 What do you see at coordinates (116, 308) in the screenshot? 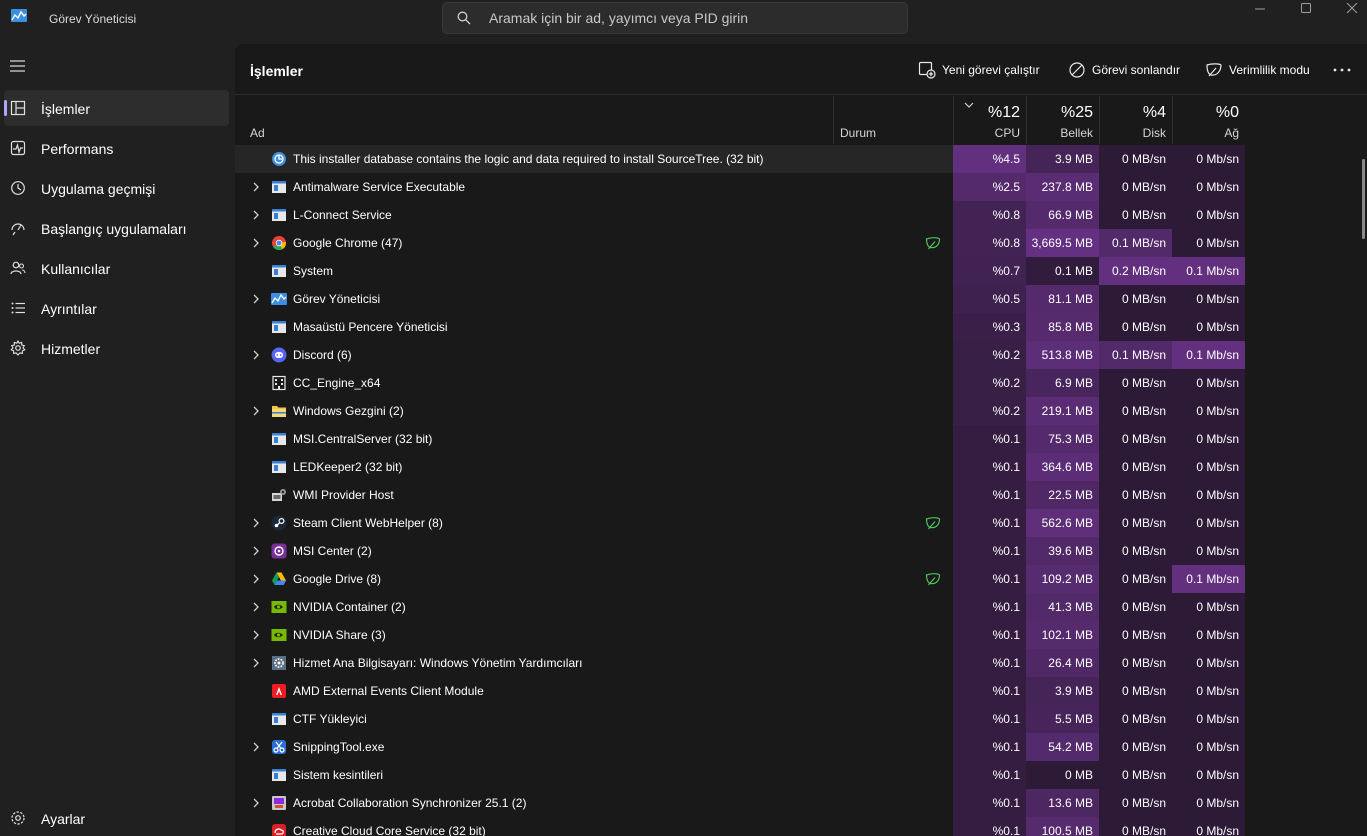
I see `sidebar-item-details: Ayrıntılar` at bounding box center [116, 308].